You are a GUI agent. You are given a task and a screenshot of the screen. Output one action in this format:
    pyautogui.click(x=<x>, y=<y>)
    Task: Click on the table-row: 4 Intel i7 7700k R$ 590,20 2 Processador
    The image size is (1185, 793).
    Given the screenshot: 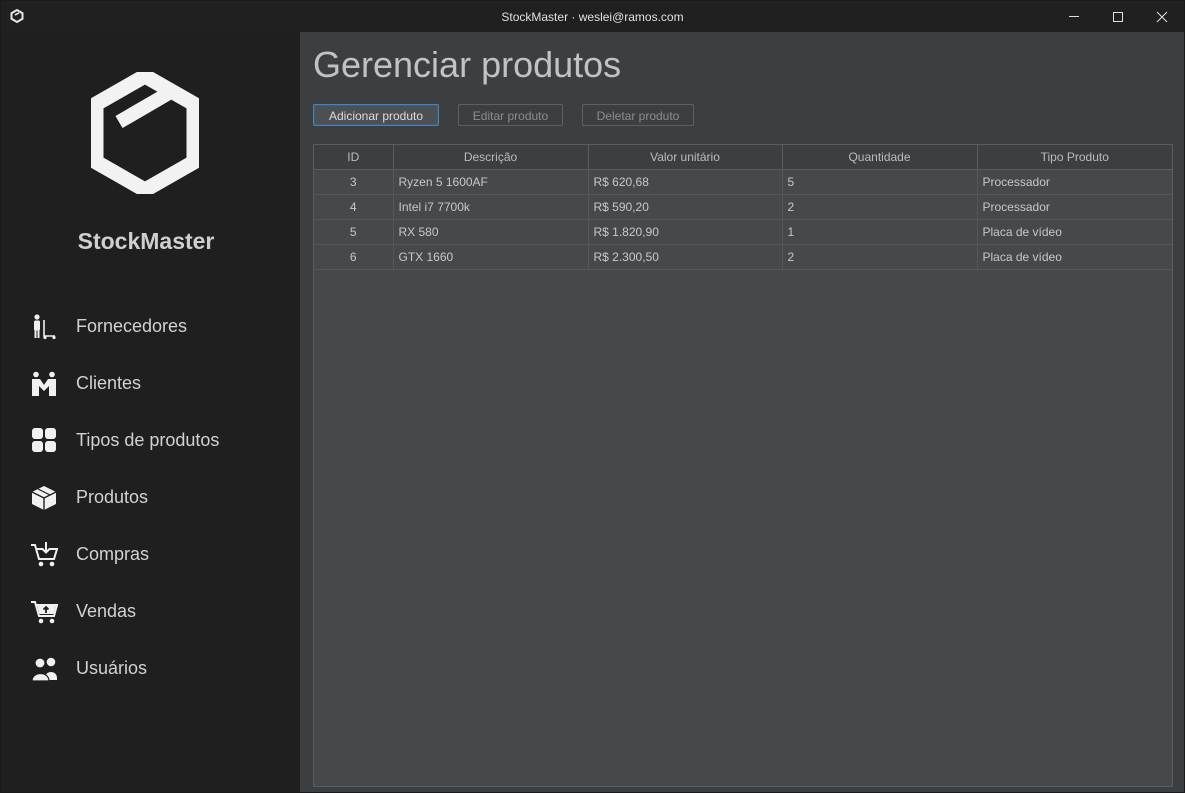 What is the action you would take?
    pyautogui.click(x=743, y=207)
    